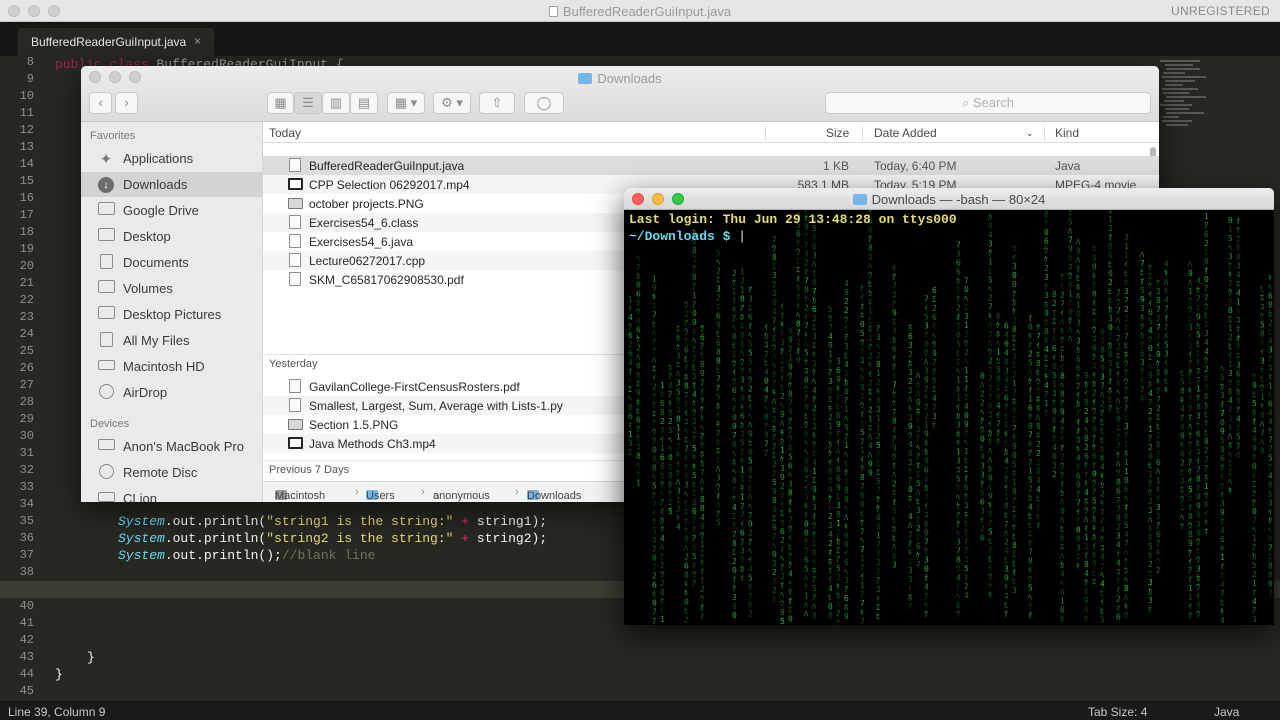 The height and width of the screenshot is (720, 1280). What do you see at coordinates (336, 103) in the screenshot?
I see `column-view-button: ▥` at bounding box center [336, 103].